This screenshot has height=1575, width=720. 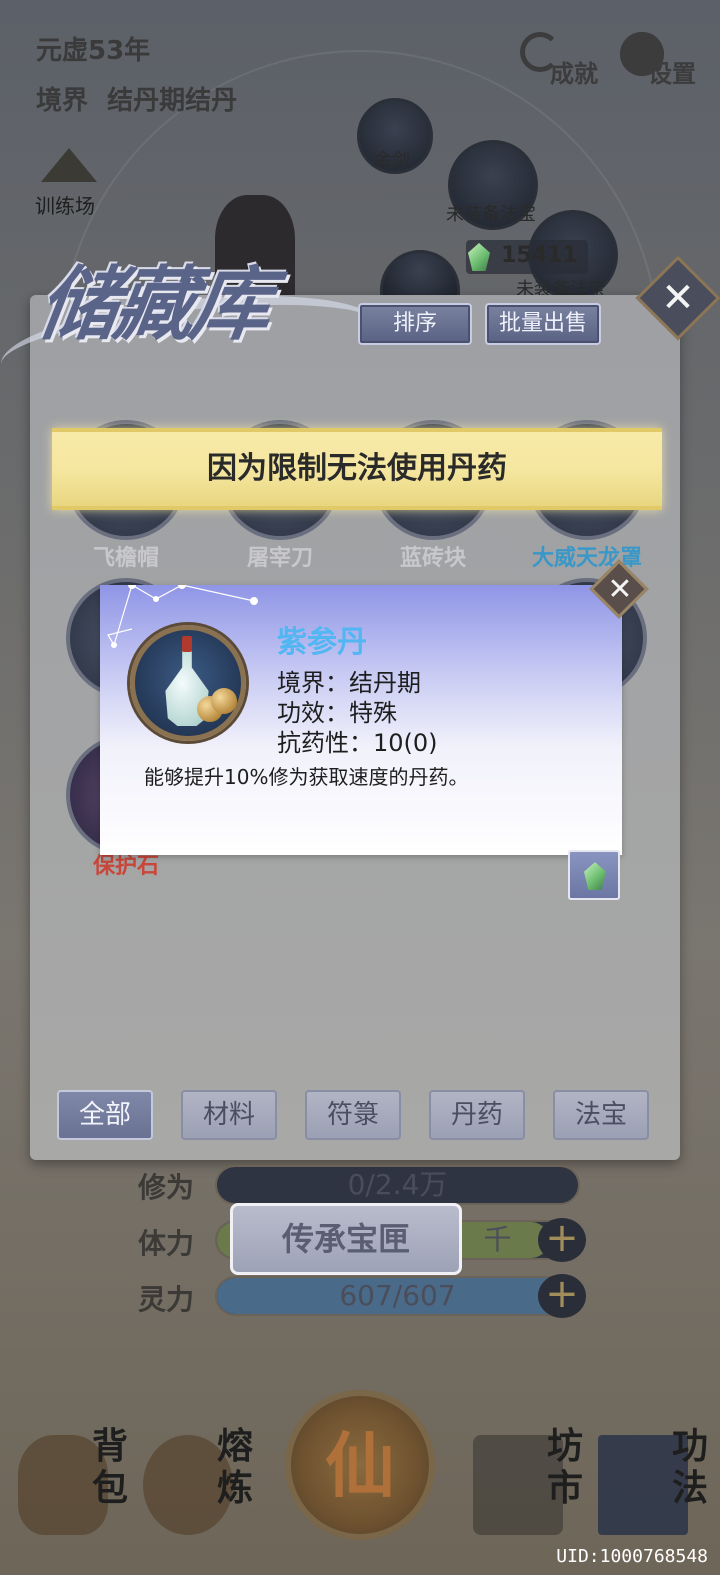 What do you see at coordinates (560, 59) in the screenshot?
I see `achievements-button: 成就` at bounding box center [560, 59].